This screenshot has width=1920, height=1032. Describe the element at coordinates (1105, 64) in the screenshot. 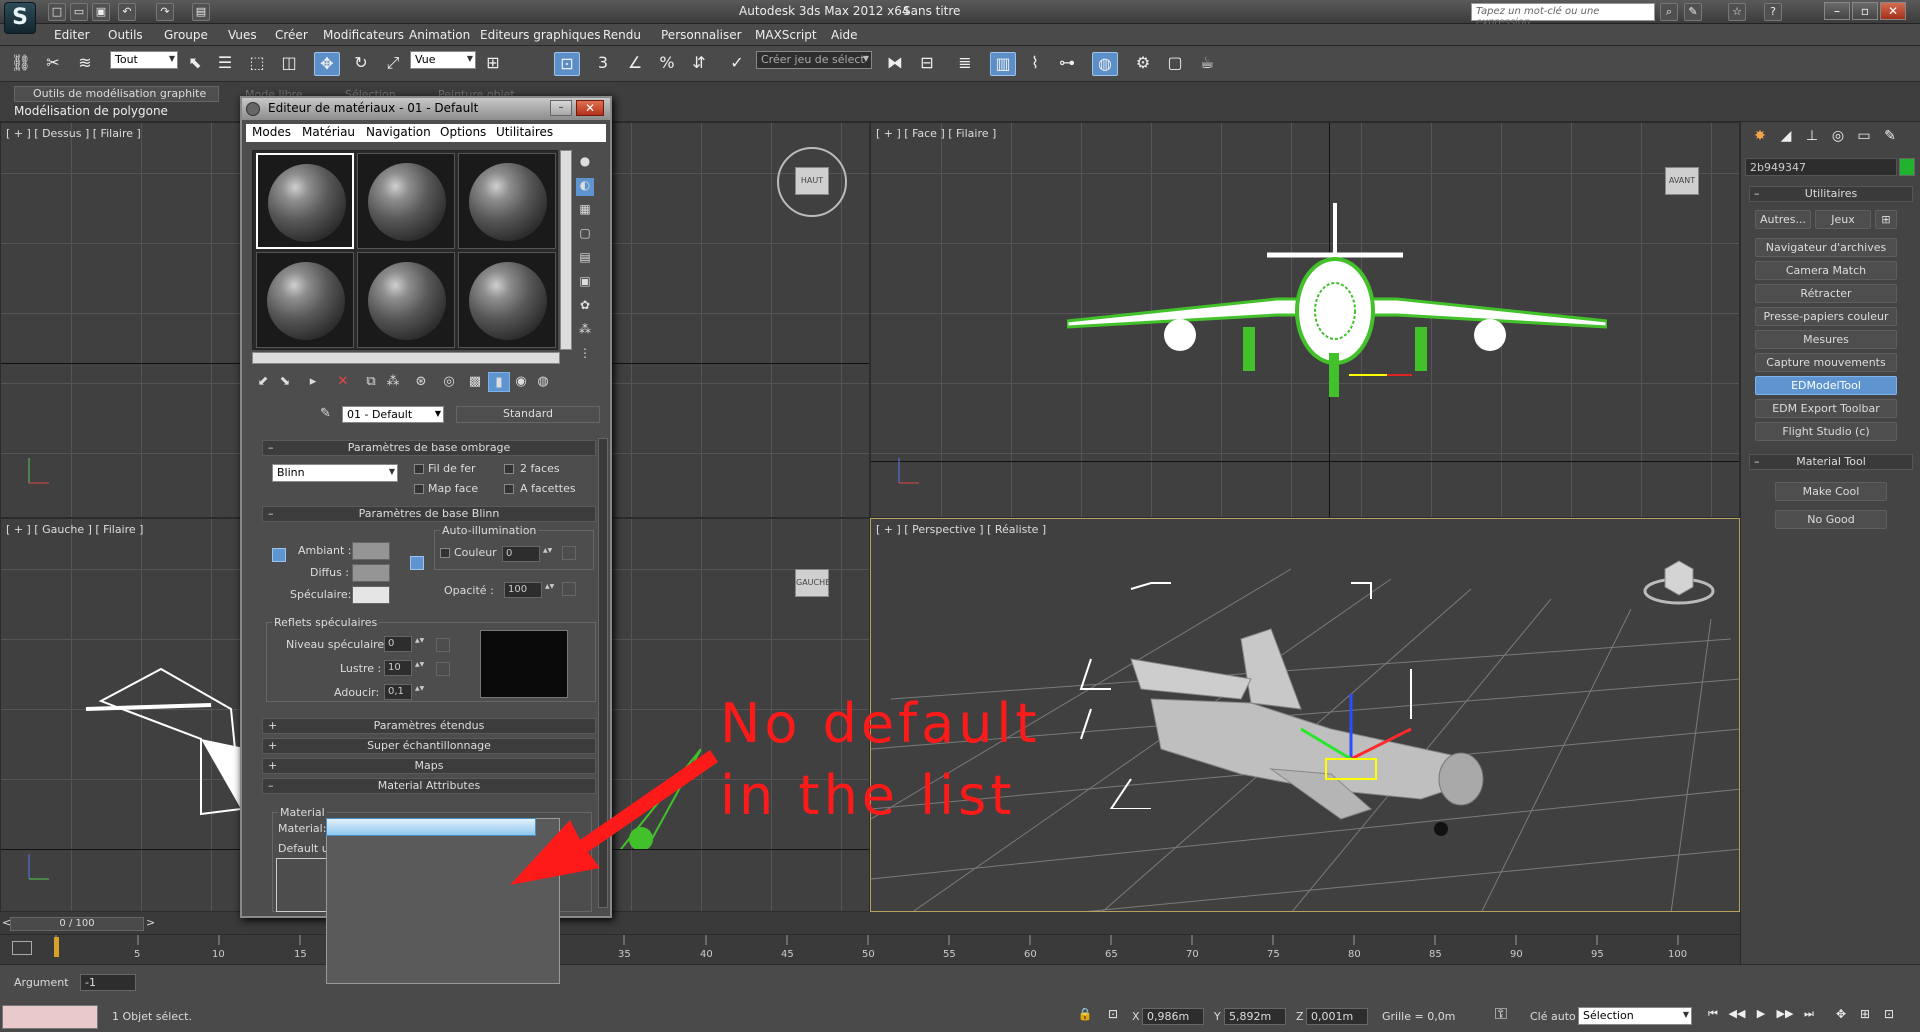

I see `material-editor-icon: ◍` at that location.